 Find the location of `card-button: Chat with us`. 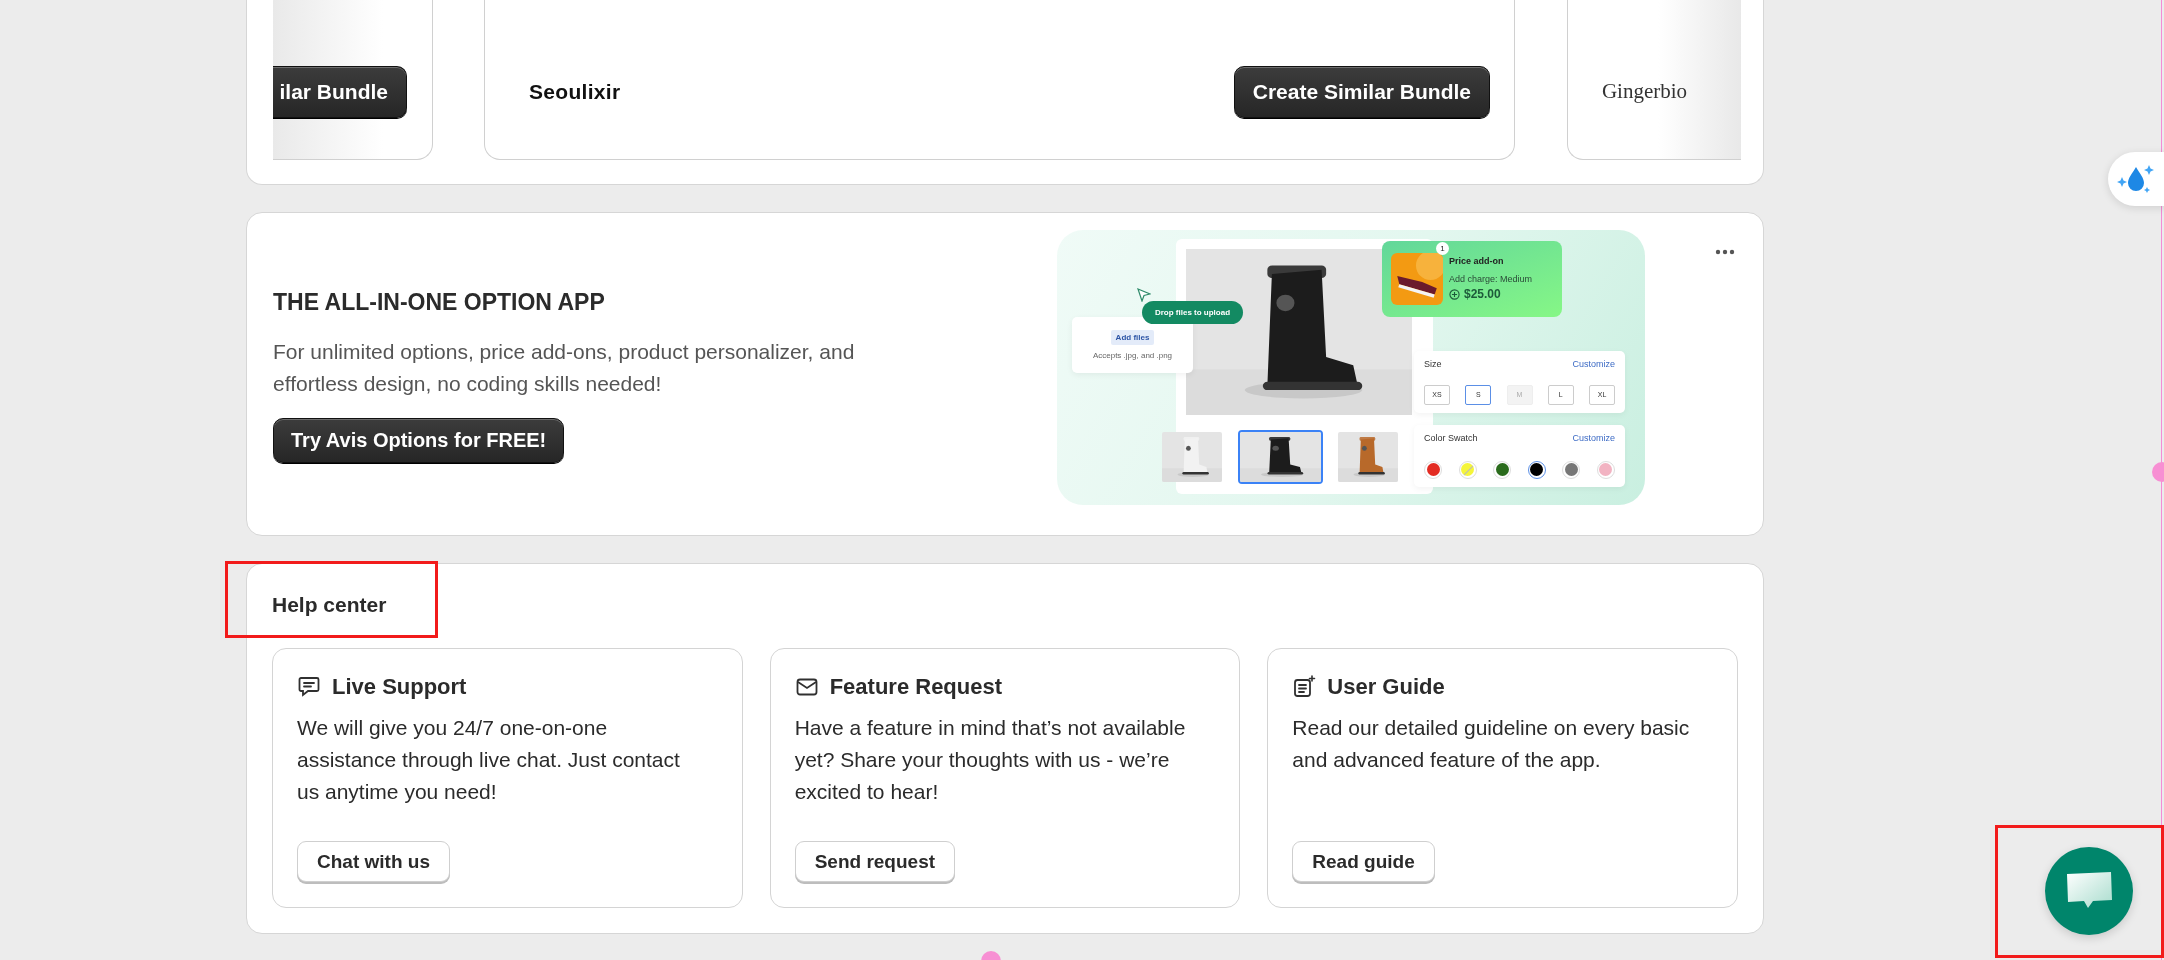

card-button: Chat with us is located at coordinates (373, 861).